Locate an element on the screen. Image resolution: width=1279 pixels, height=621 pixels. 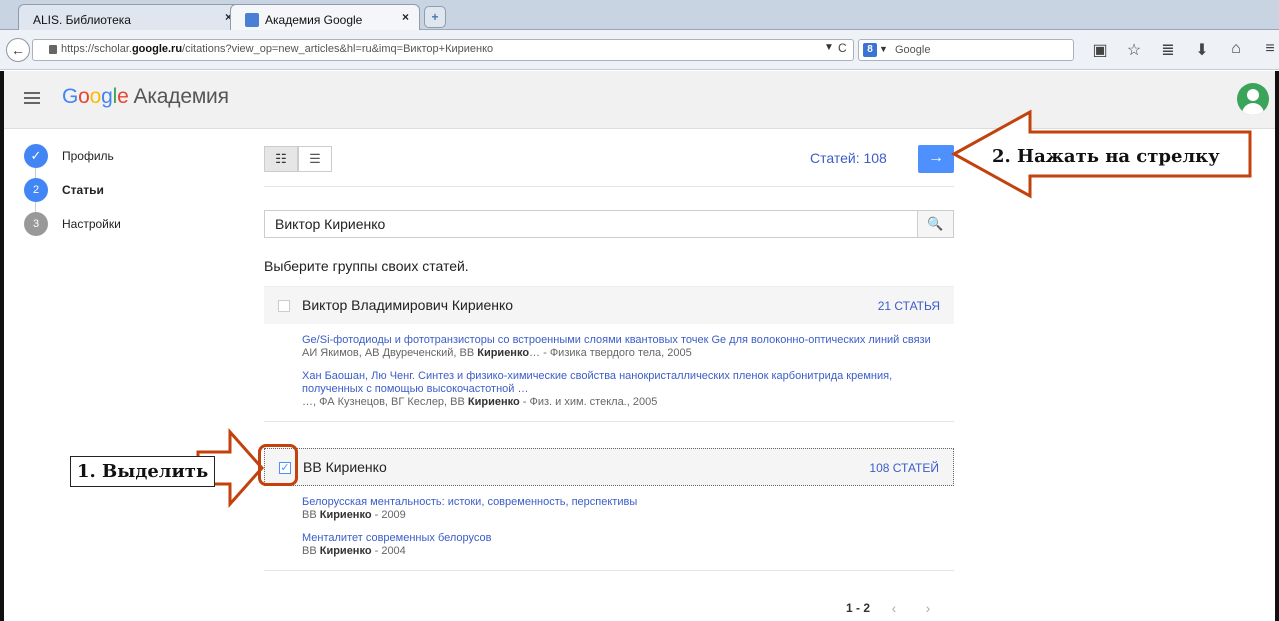
group-header: ✓ ВВ Кириенко 108 СТАТЕЙ is located at coordinates (609, 467).